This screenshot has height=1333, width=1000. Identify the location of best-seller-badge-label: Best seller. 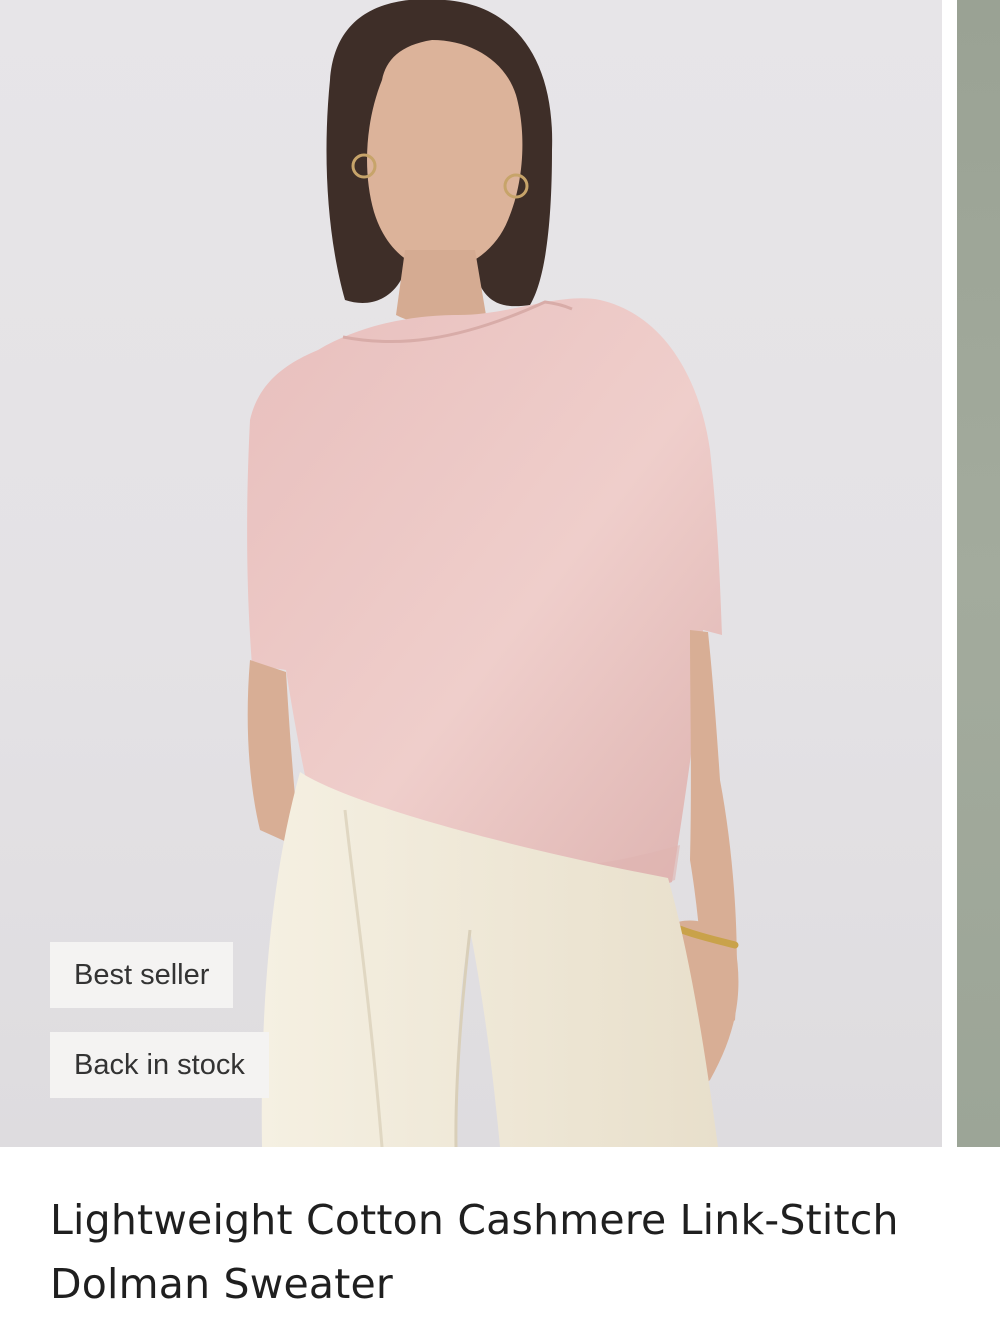
(142, 974).